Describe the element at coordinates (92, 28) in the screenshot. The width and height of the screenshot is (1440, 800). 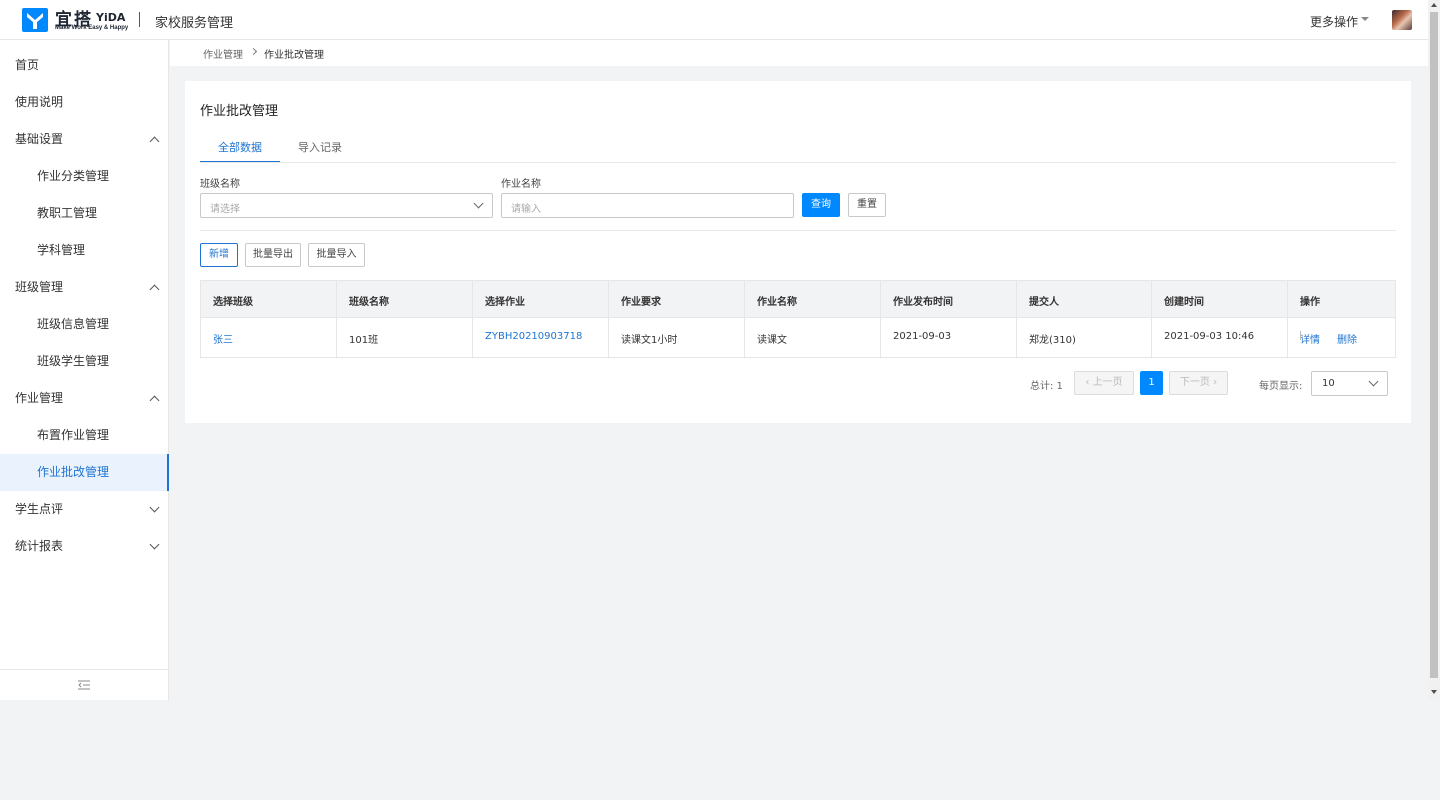
I see `logo-slogan: Make Work Easy & Happy` at that location.